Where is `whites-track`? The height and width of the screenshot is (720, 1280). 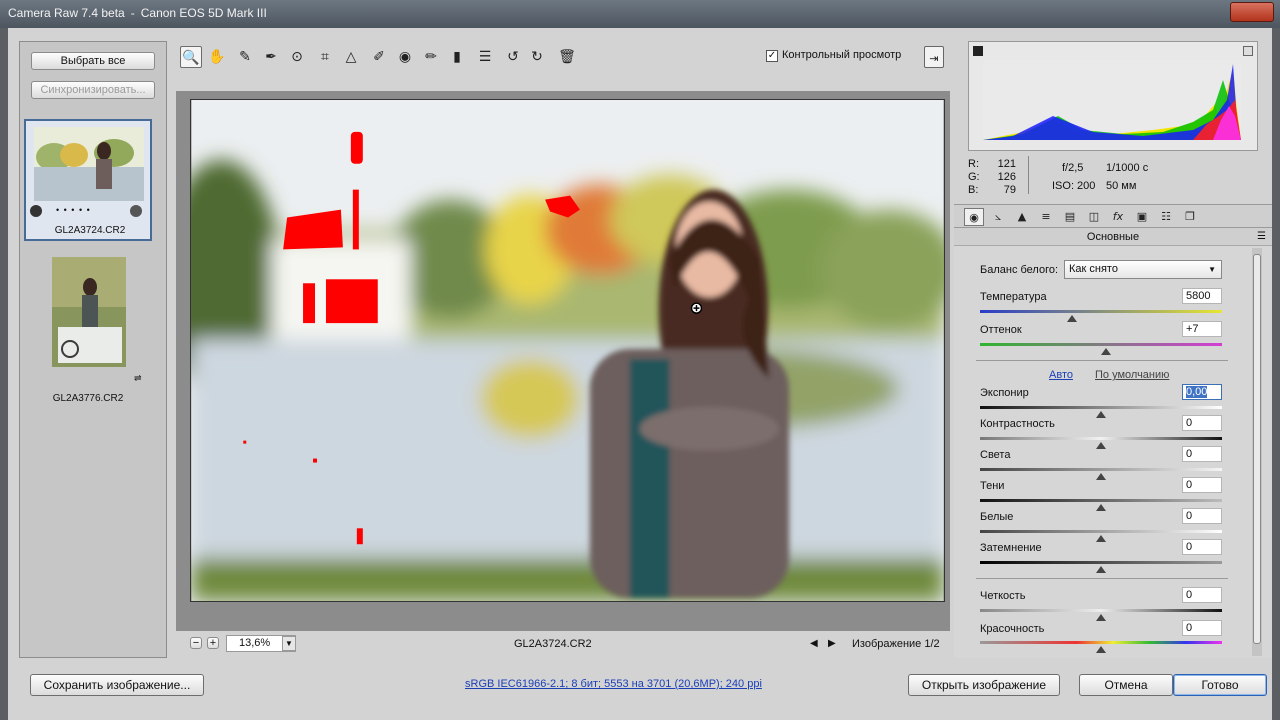
whites-track is located at coordinates (1101, 531).